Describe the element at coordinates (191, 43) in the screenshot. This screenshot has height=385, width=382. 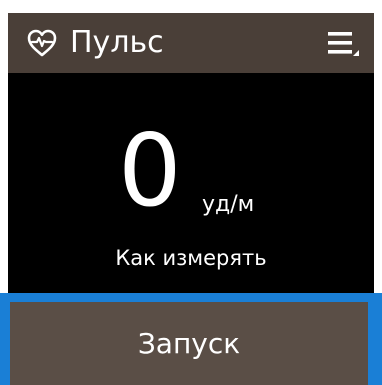
I see `app-header: Пульс` at that location.